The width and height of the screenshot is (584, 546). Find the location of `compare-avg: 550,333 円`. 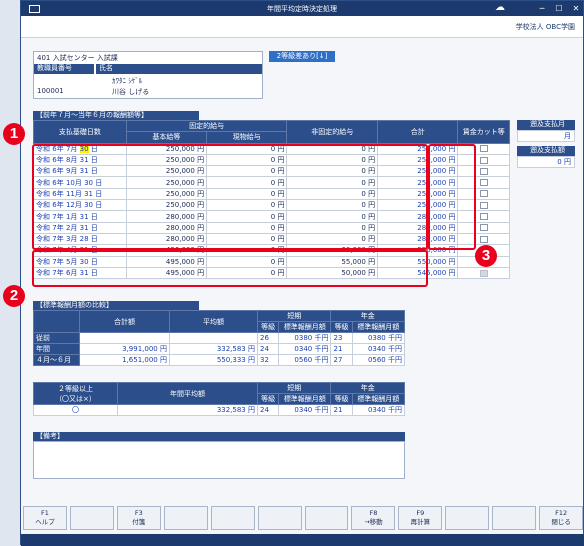

compare-avg: 550,333 円 is located at coordinates (213, 360).